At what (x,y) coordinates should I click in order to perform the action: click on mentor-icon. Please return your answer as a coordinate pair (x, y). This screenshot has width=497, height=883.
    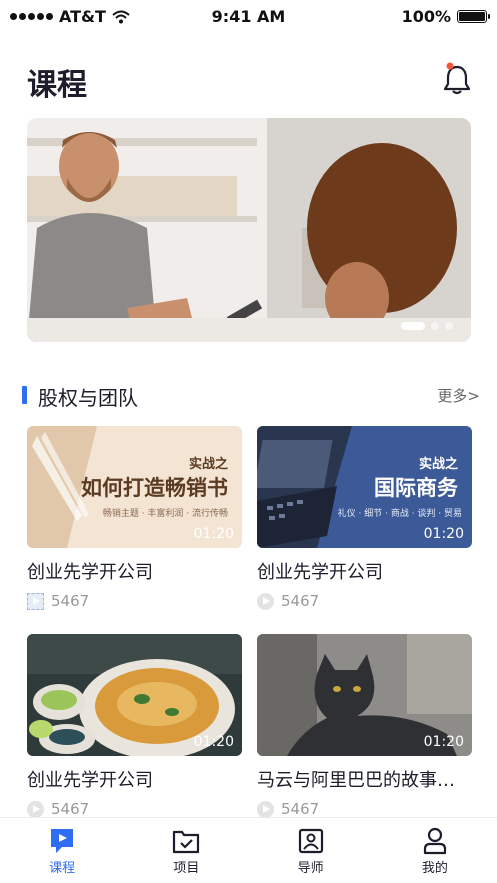
    Looking at the image, I should click on (310, 841).